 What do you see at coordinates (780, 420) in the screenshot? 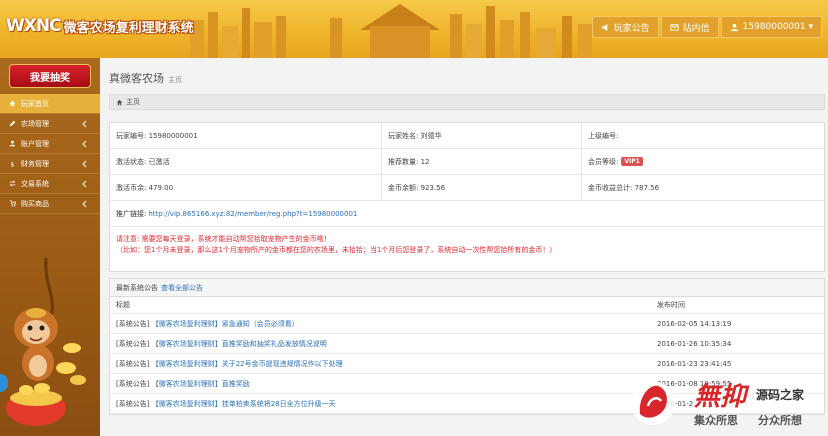
I see `watermark-sub2: 分众所想` at bounding box center [780, 420].